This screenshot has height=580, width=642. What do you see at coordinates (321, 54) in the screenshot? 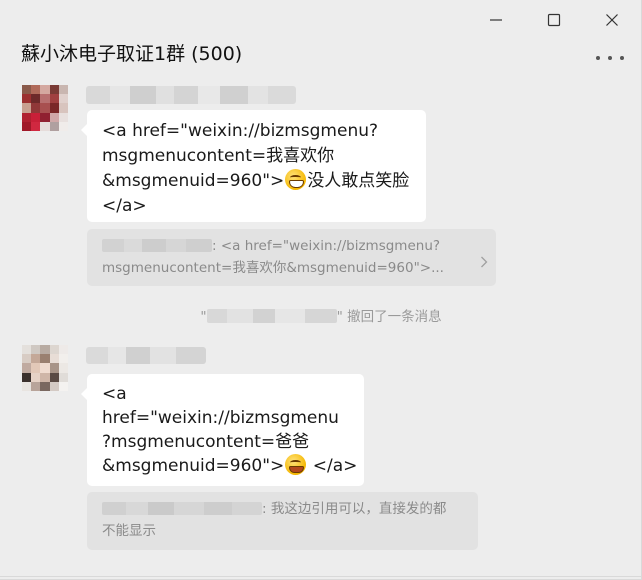
I see `chat-header: 蘇小沐电子取证1群 (500)` at bounding box center [321, 54].